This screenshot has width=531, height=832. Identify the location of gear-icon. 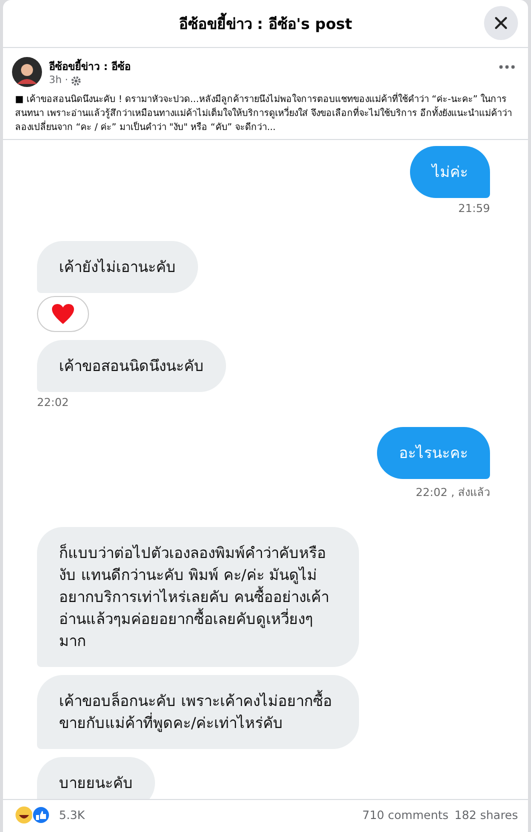
(76, 81).